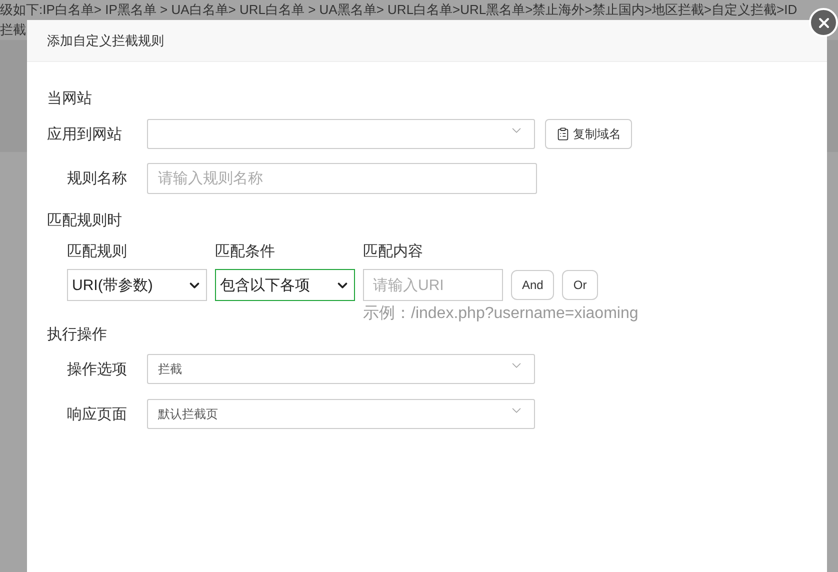 The height and width of the screenshot is (572, 838). I want to click on condition-select: 包含以下各项, so click(285, 285).